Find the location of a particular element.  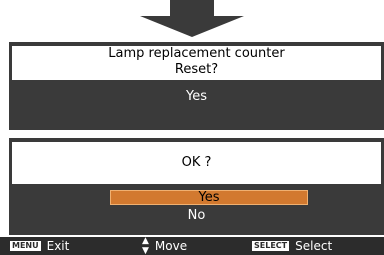

exit-hint: MENU Exit is located at coordinates (39, 246).